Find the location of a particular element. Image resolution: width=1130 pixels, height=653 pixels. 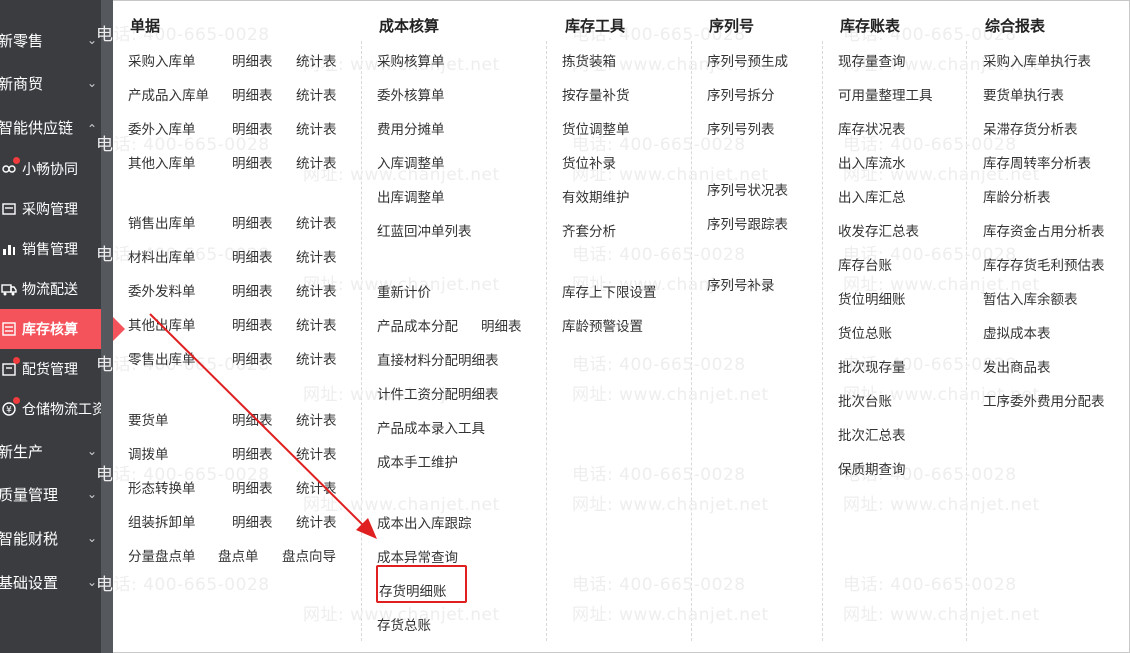

menu-item-piecework-wage-detail: 计件工资分配明细表 is located at coordinates (438, 393).